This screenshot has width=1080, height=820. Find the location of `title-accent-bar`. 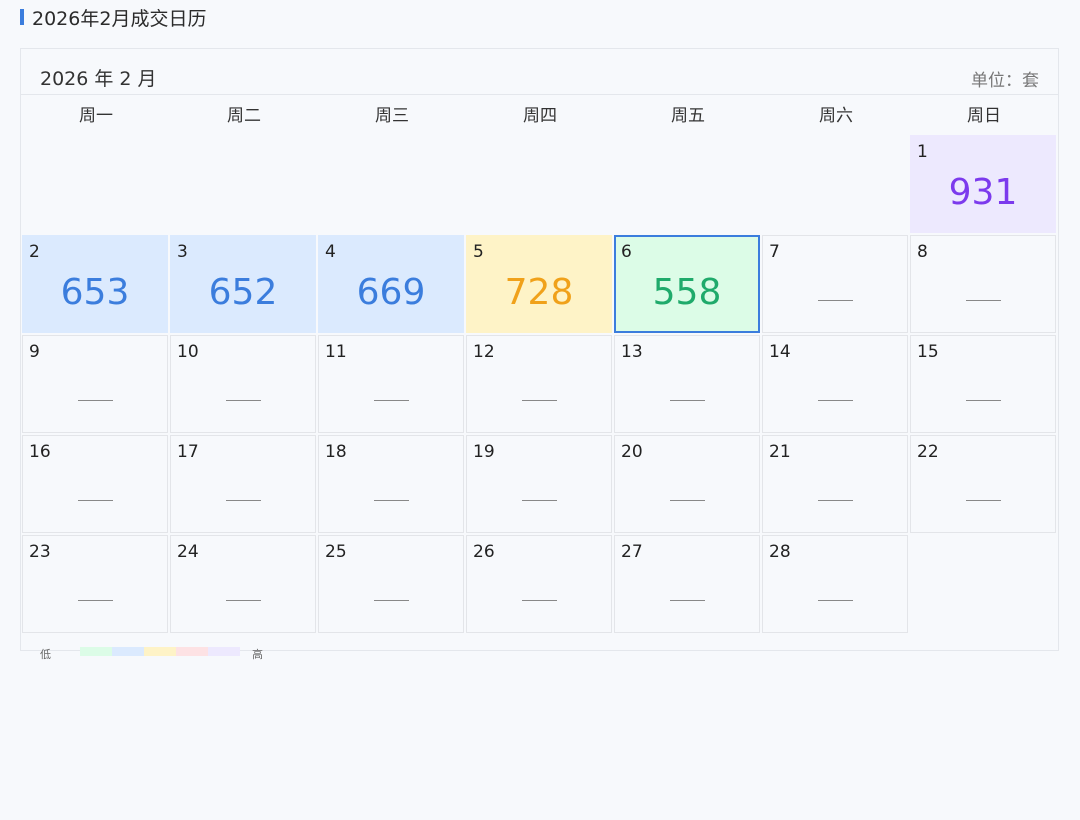

title-accent-bar is located at coordinates (22, 17).